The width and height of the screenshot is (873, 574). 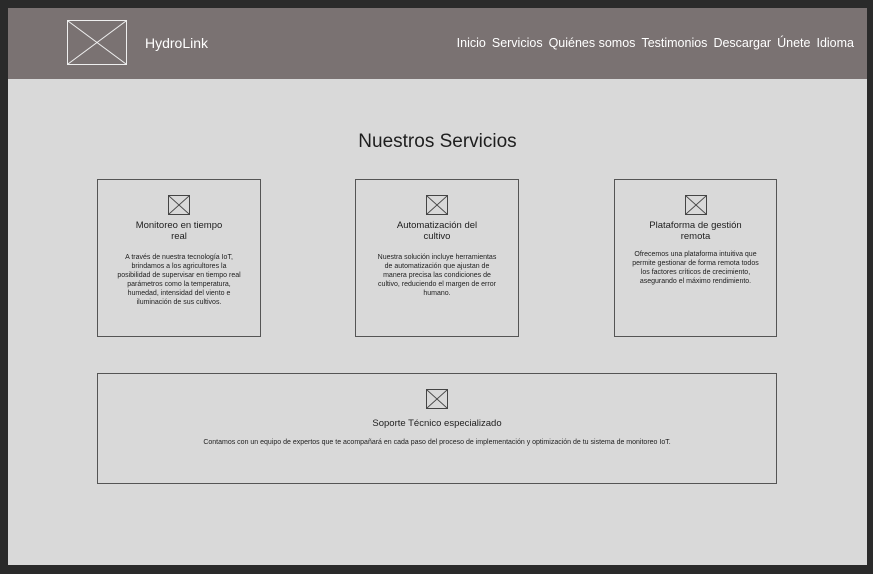 I want to click on service-card-title: Monitoreo en tiempo real, so click(x=179, y=231).